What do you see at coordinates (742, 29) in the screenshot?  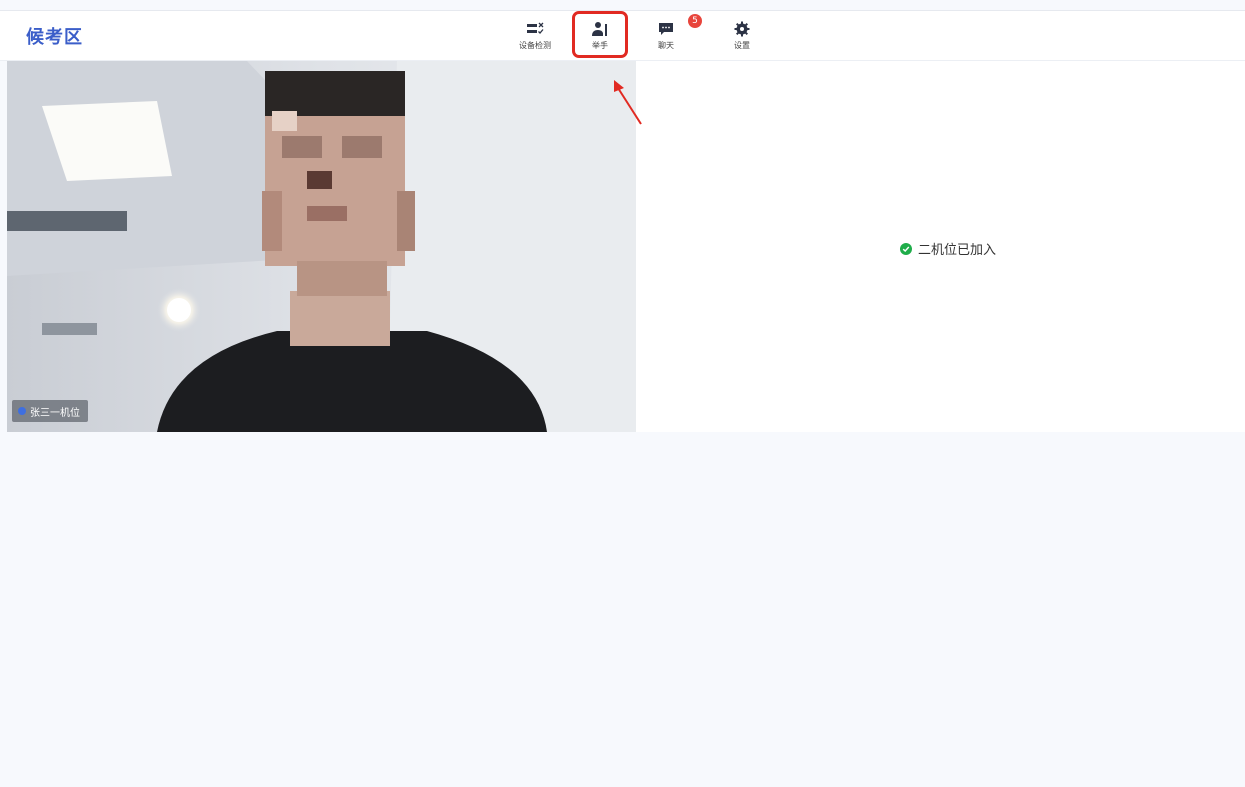 I see `gear-icon` at bounding box center [742, 29].